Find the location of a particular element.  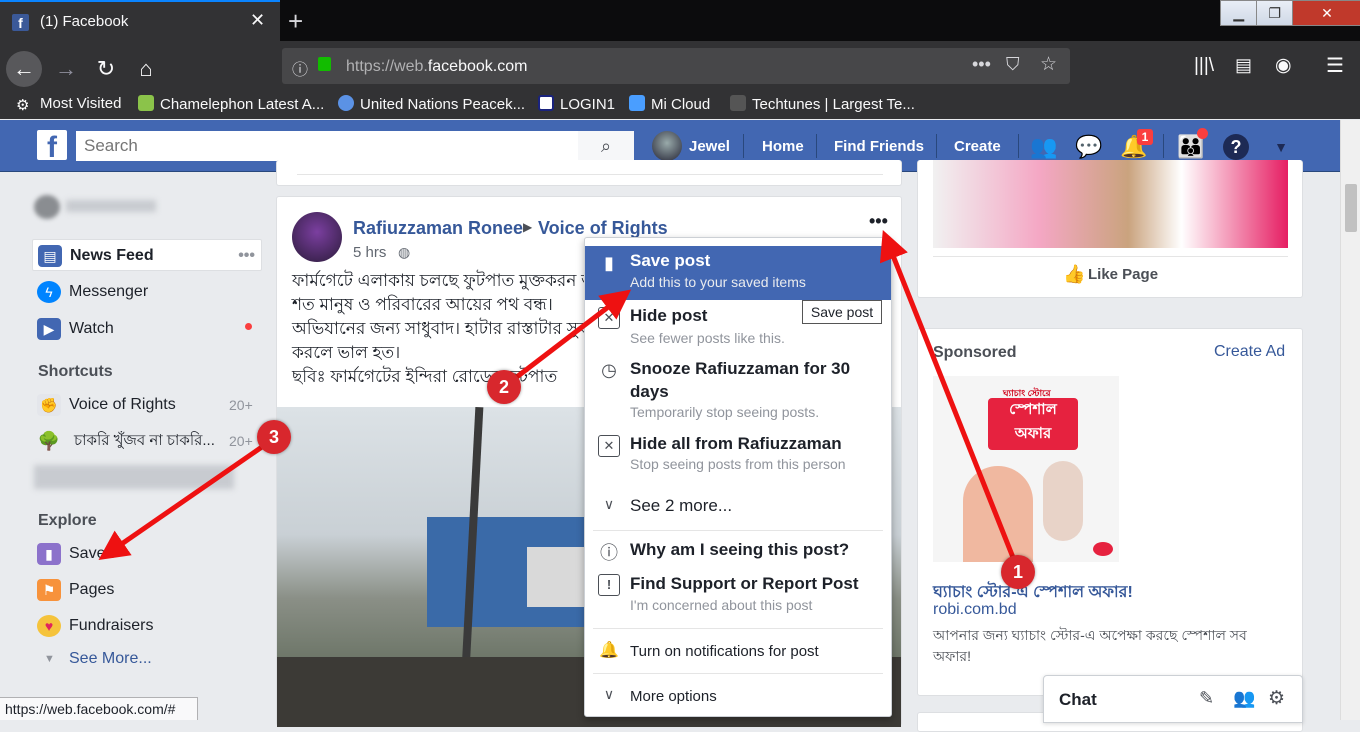

help-icon: ? is located at coordinates (1236, 147).